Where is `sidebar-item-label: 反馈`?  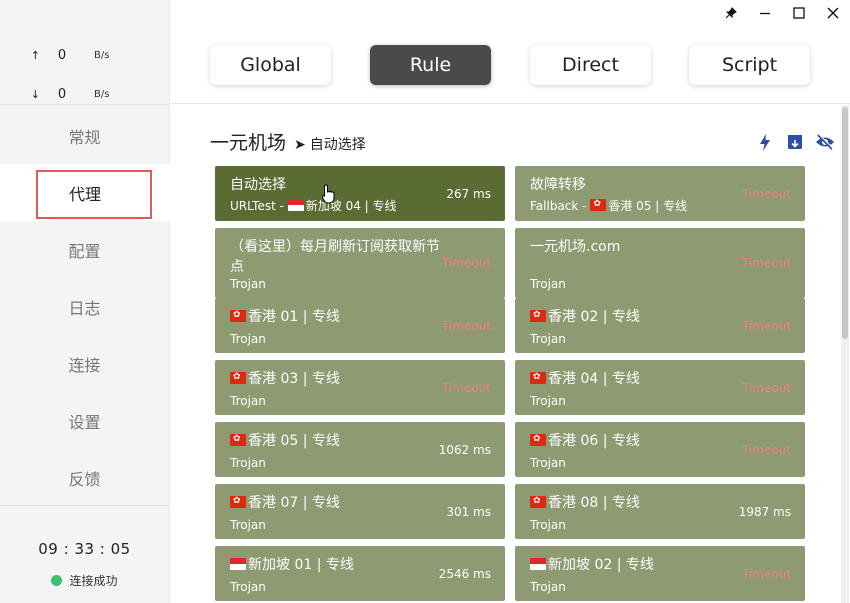
sidebar-item-label: 反馈 is located at coordinates (84, 479).